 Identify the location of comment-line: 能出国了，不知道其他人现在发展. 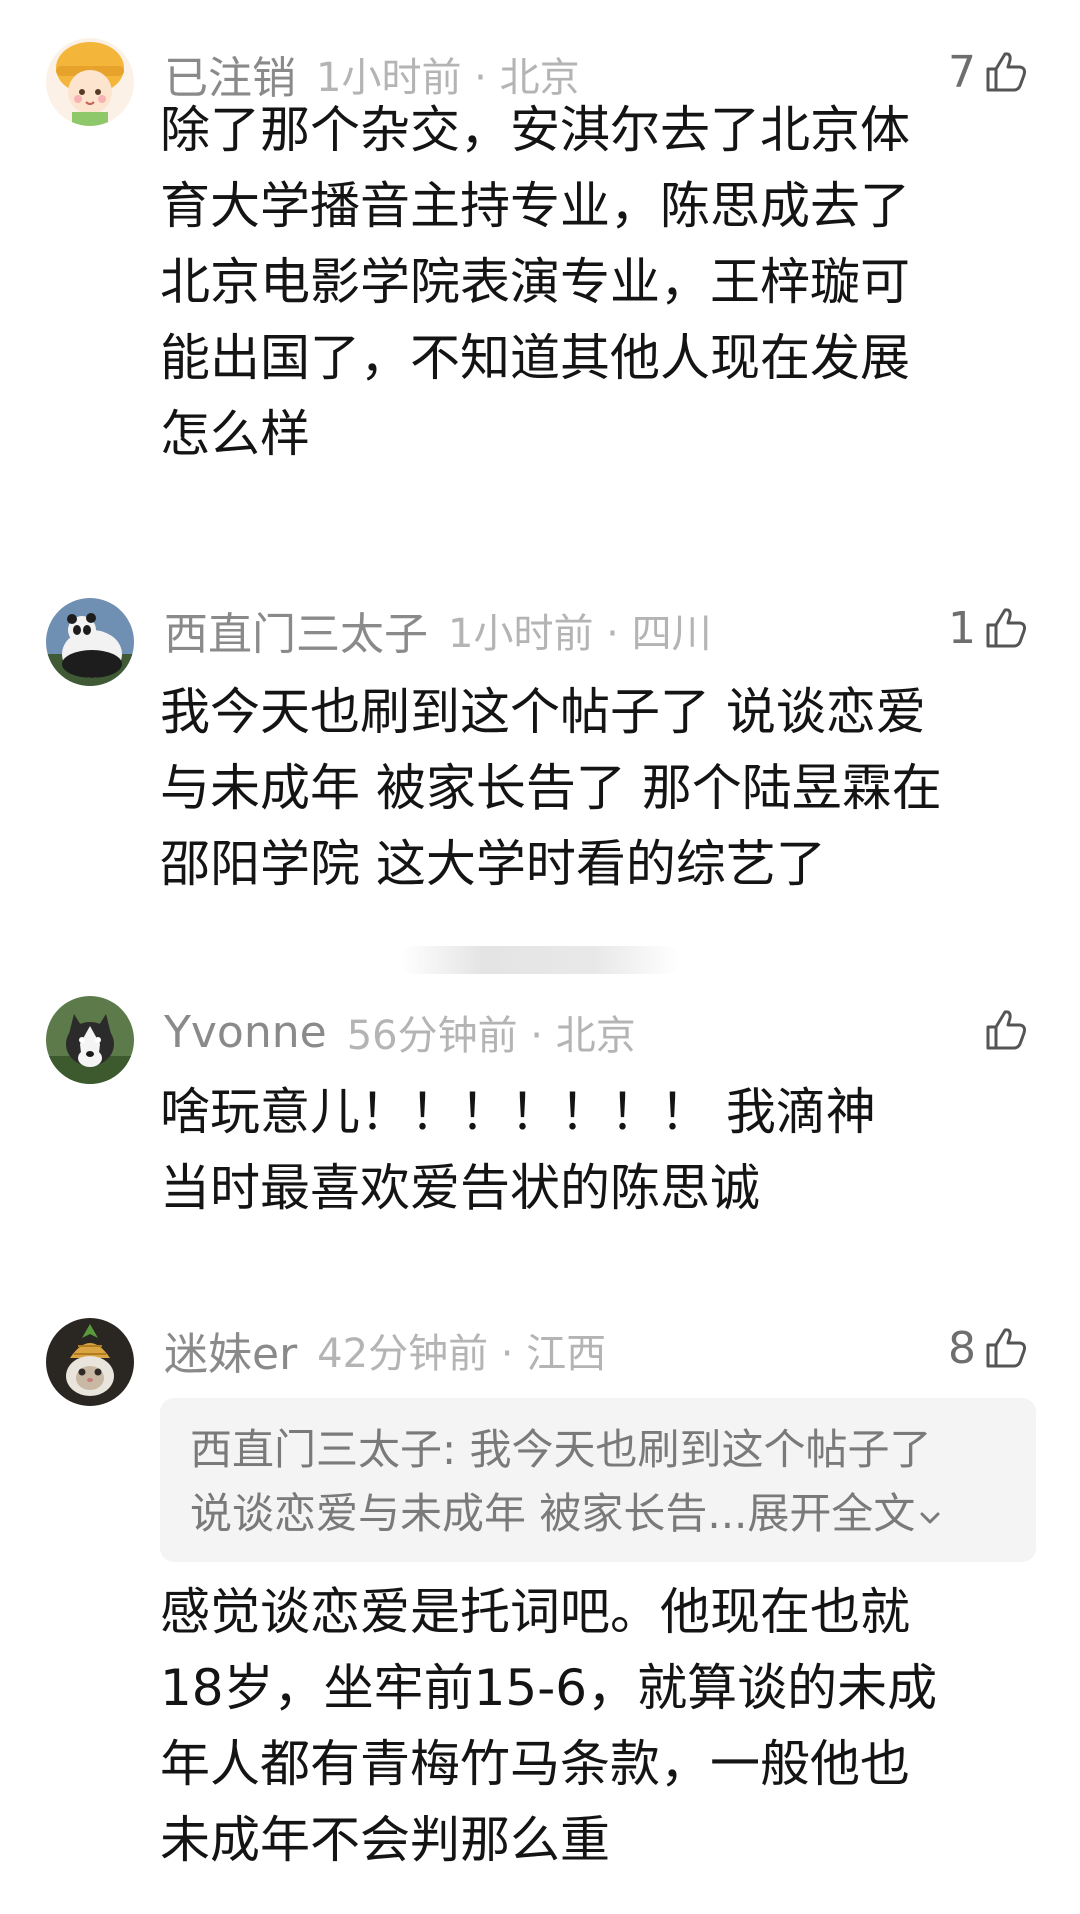
(535, 358).